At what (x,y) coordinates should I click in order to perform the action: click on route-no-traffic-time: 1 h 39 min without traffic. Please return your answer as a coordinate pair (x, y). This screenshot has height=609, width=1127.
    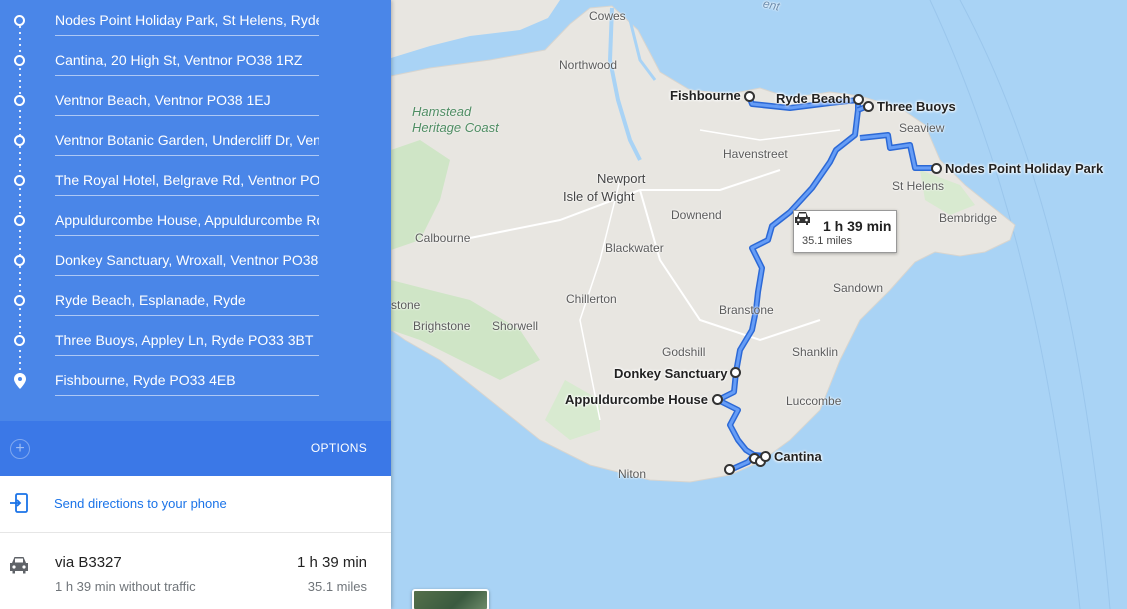
    Looking at the image, I should click on (125, 586).